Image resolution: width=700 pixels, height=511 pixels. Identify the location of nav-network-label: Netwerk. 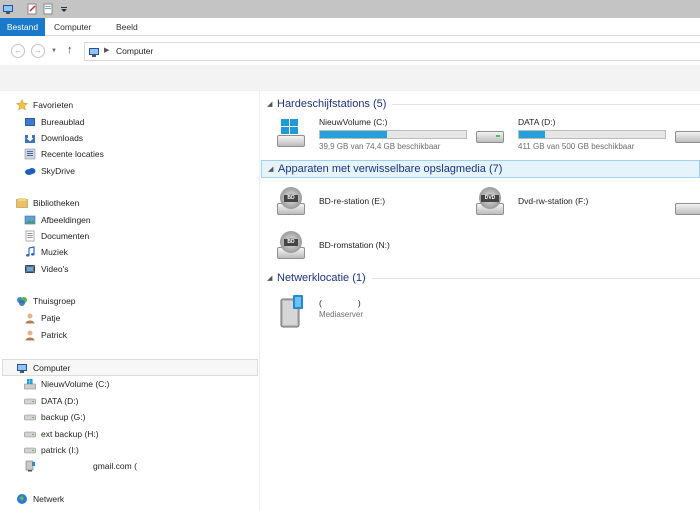
(49, 499).